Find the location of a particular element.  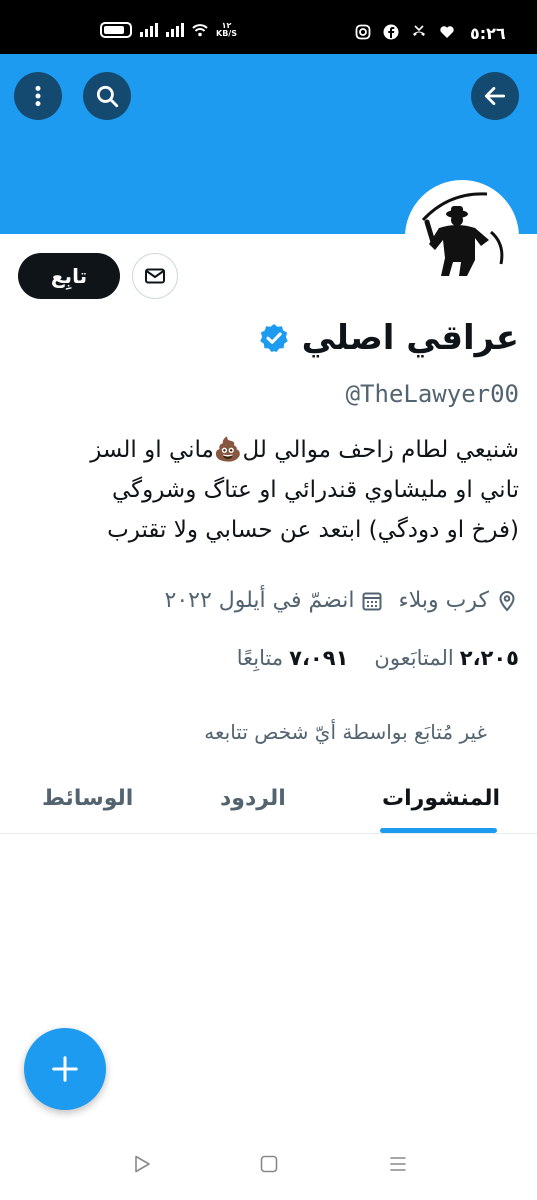

avatar-silhouette-image is located at coordinates (462, 237).